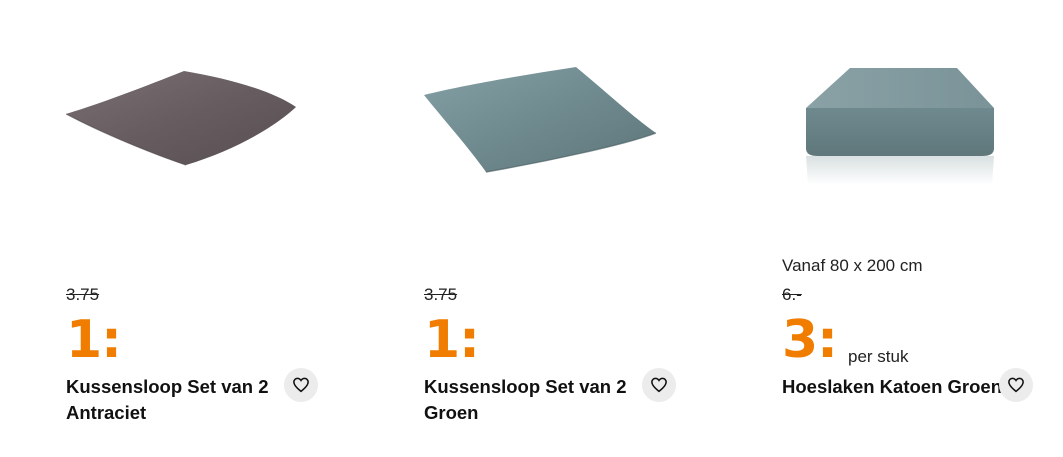  What do you see at coordinates (852, 265) in the screenshot?
I see `size-note: Vanaf 80 x 200 cm` at bounding box center [852, 265].